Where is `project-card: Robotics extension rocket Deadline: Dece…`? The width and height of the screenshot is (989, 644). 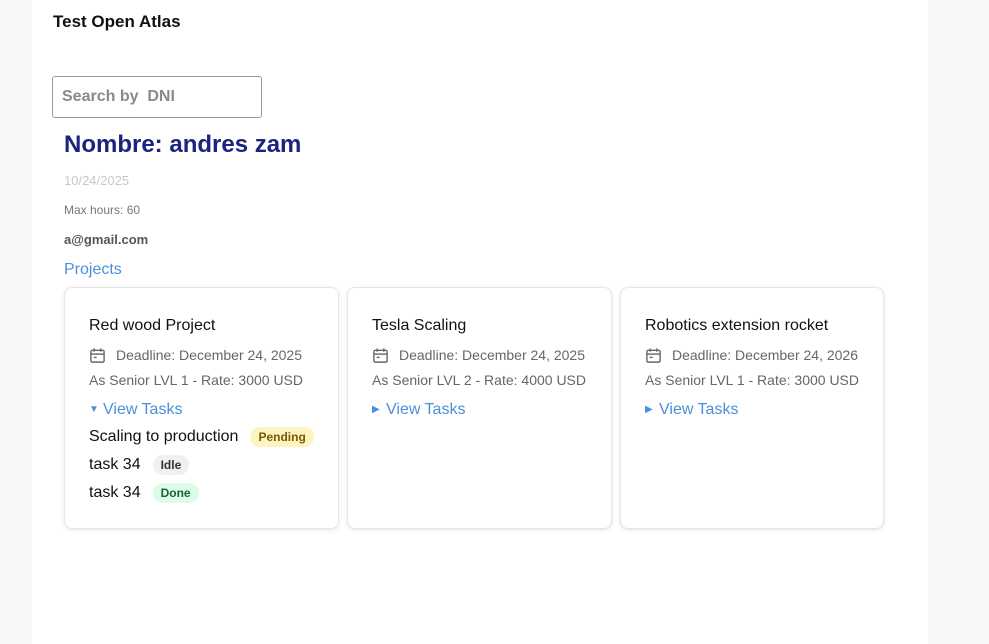
project-card: Robotics extension rocket Deadline: Dece… is located at coordinates (752, 408).